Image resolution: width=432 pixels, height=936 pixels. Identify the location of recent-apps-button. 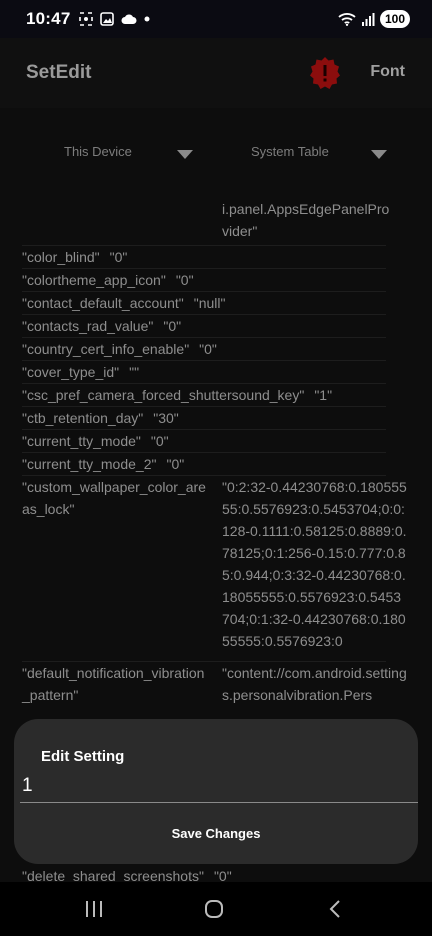
(94, 909).